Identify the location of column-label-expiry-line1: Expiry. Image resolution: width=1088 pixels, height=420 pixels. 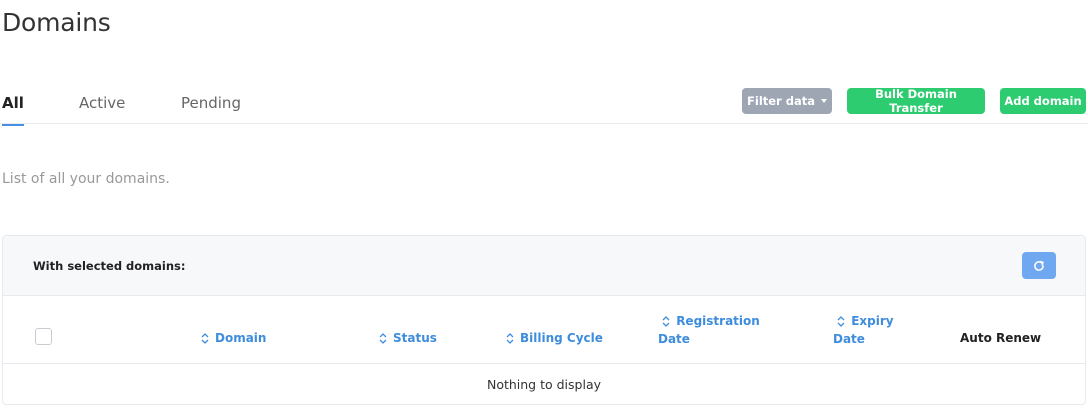
(872, 321).